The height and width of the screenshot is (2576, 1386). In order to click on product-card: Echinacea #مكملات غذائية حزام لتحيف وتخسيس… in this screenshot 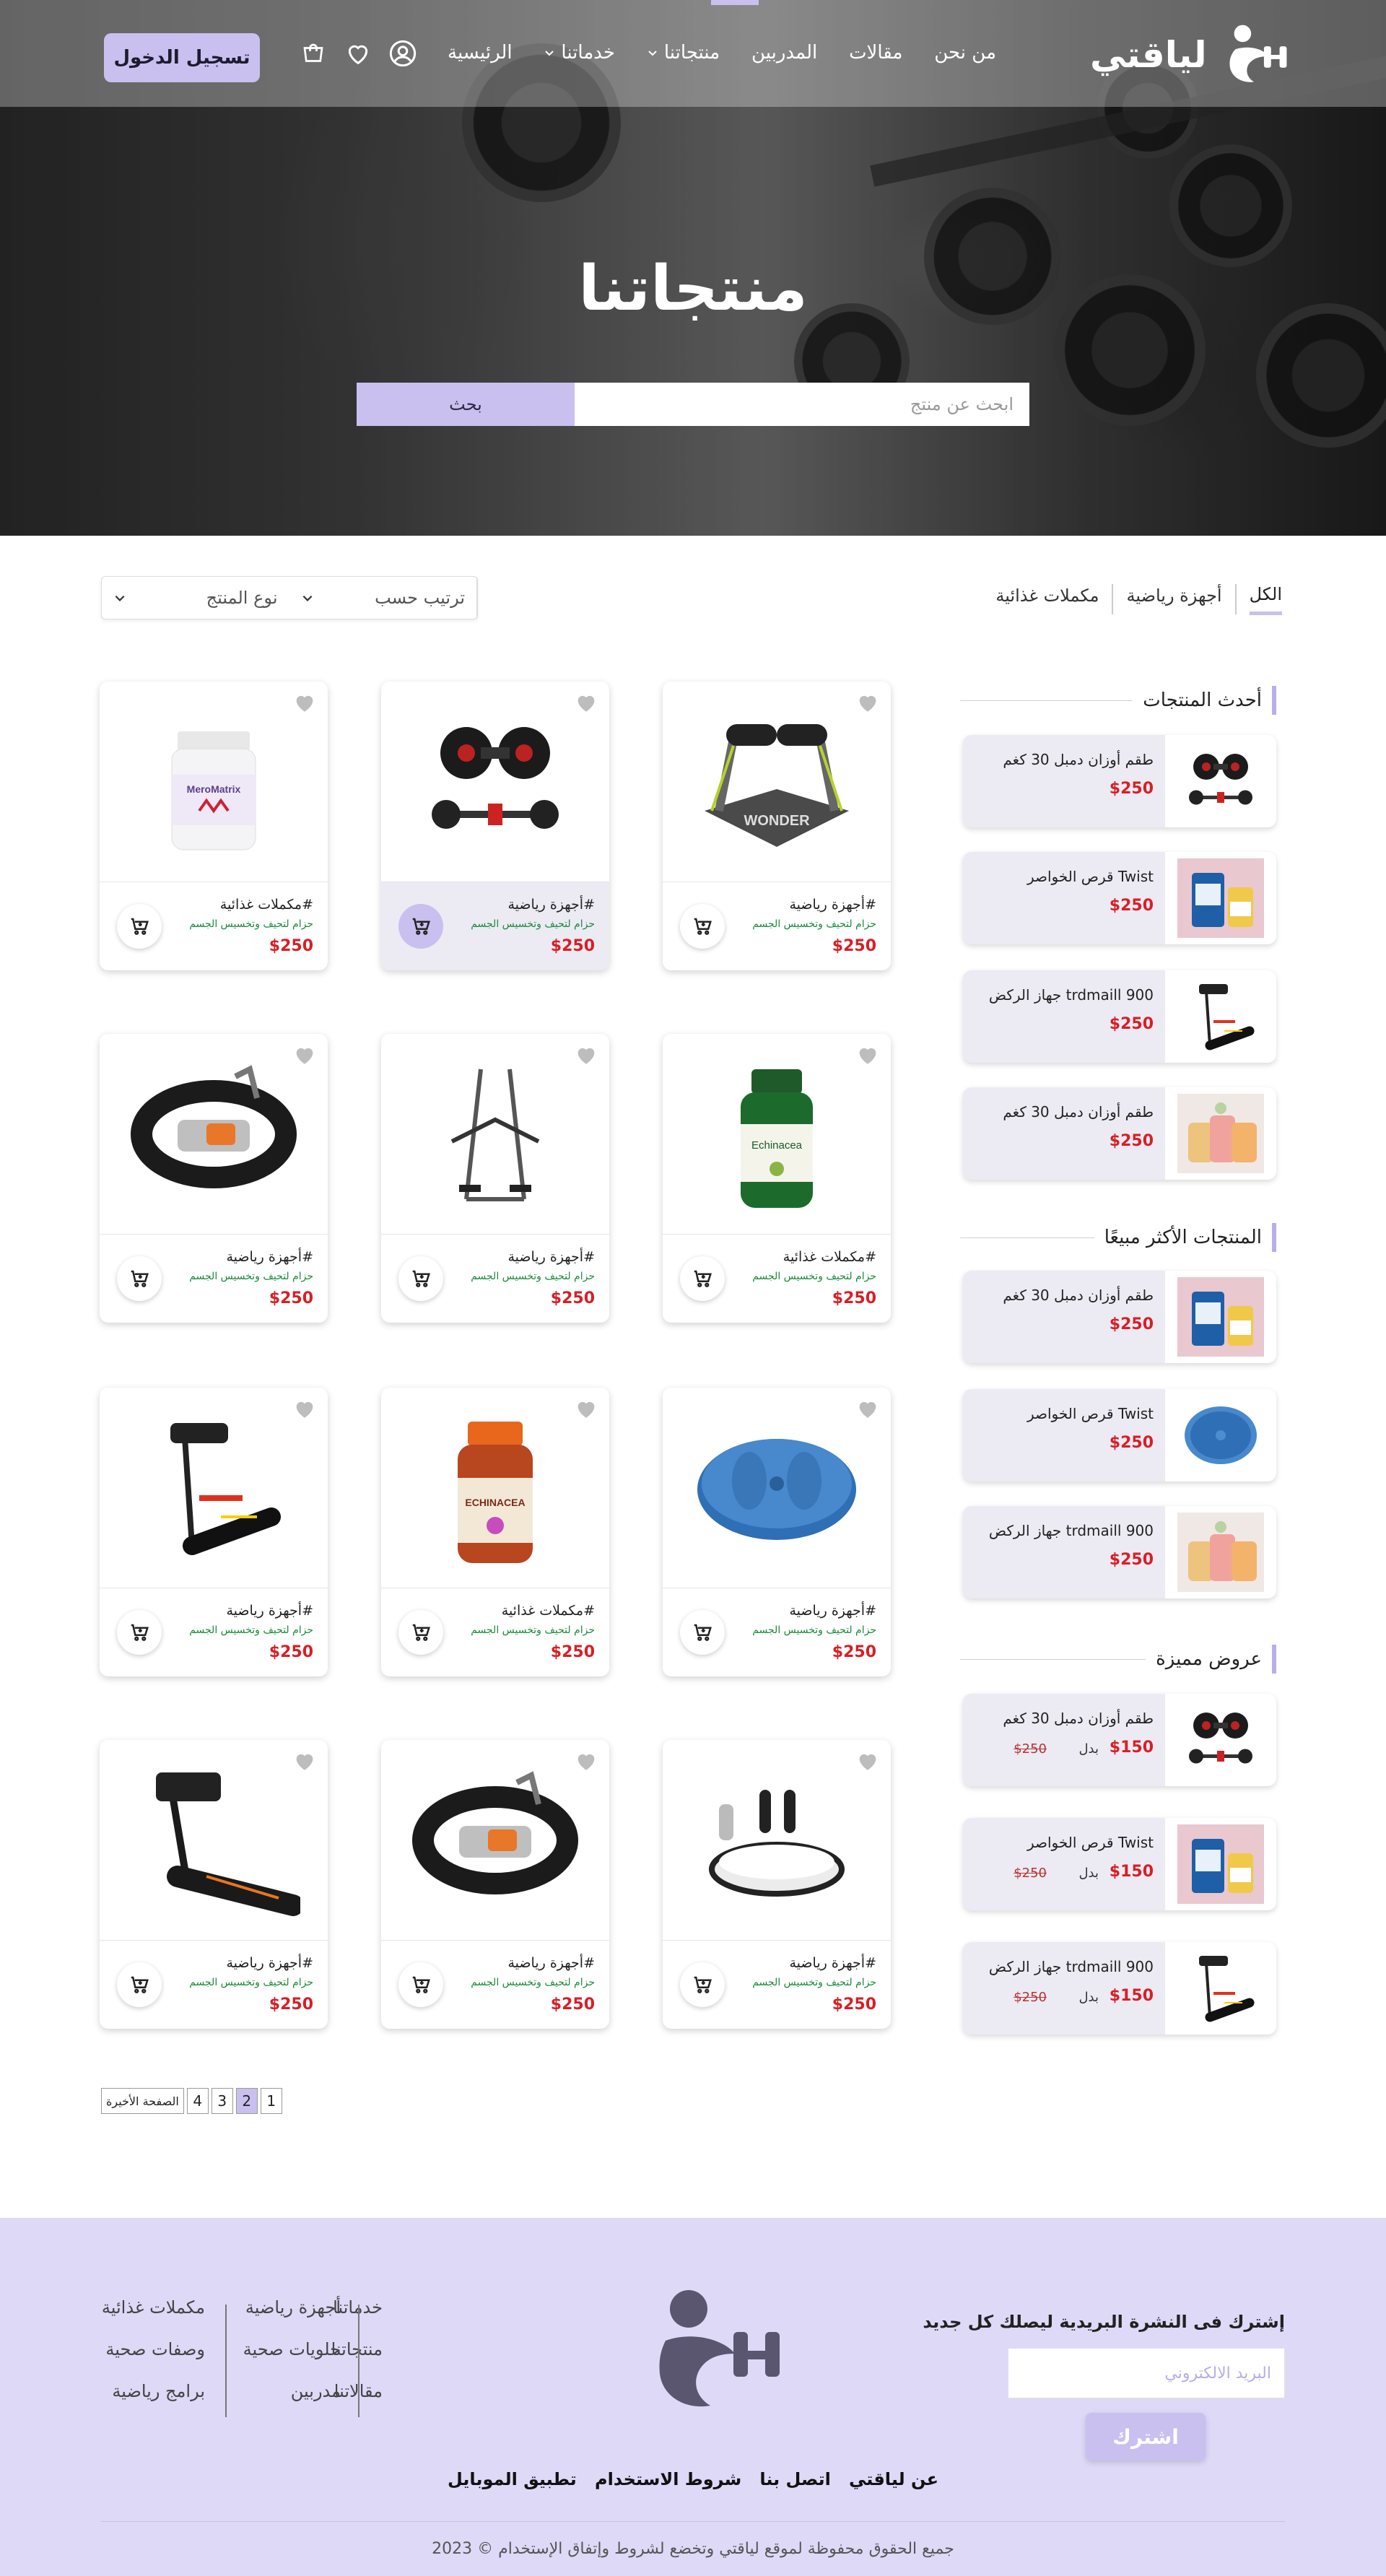, I will do `click(777, 1178)`.